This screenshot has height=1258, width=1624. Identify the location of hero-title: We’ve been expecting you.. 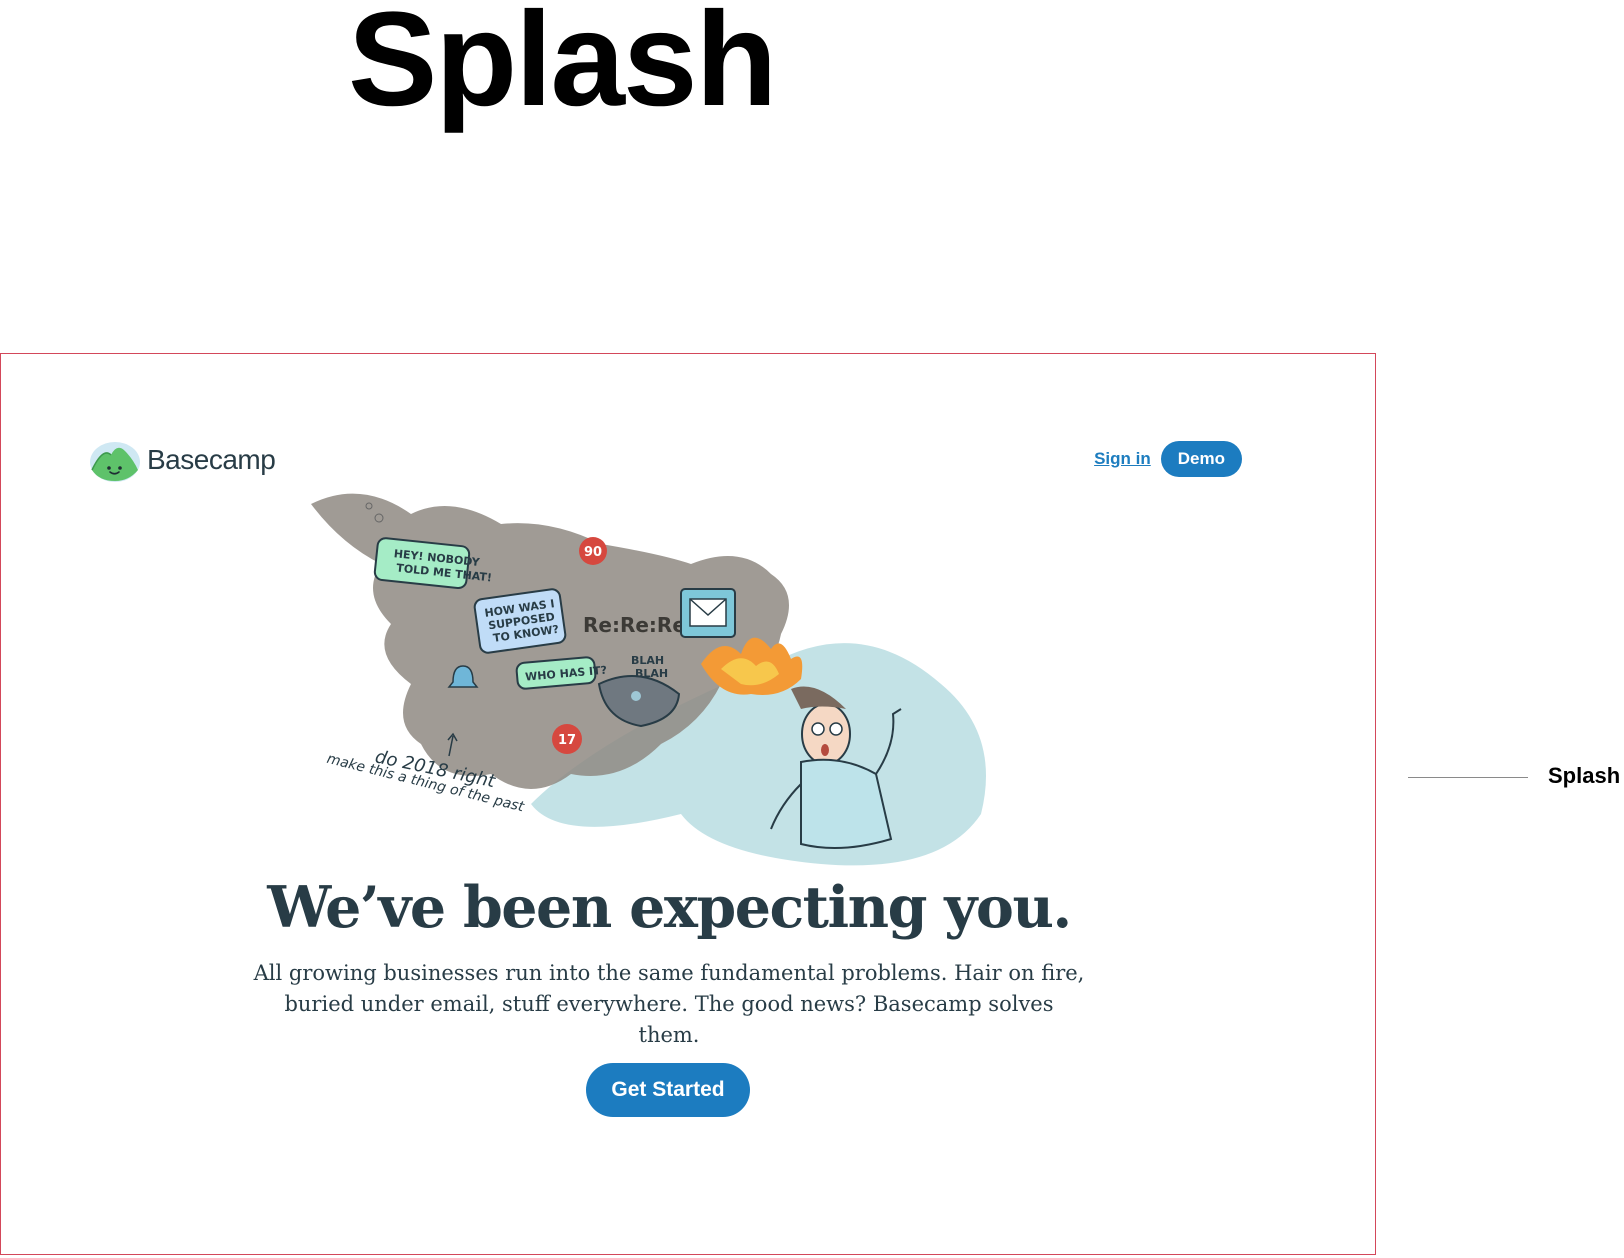
(669, 907).